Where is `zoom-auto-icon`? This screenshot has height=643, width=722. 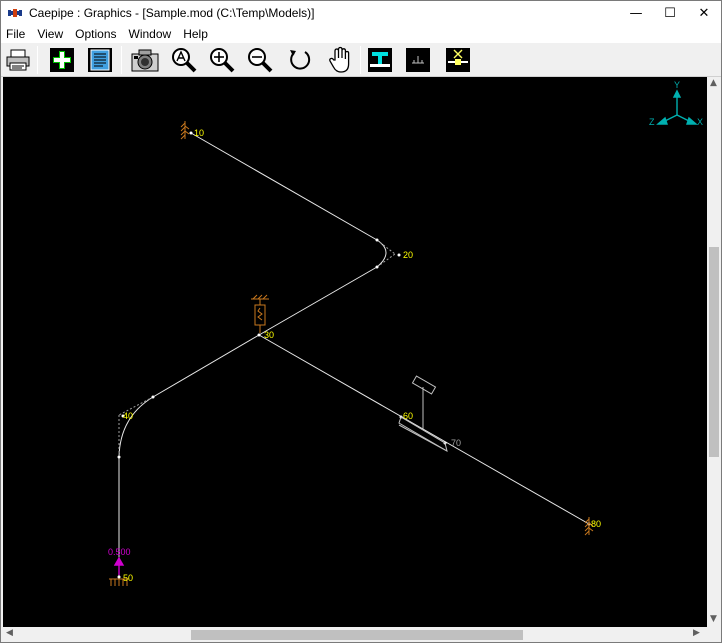 zoom-auto-icon is located at coordinates (184, 60).